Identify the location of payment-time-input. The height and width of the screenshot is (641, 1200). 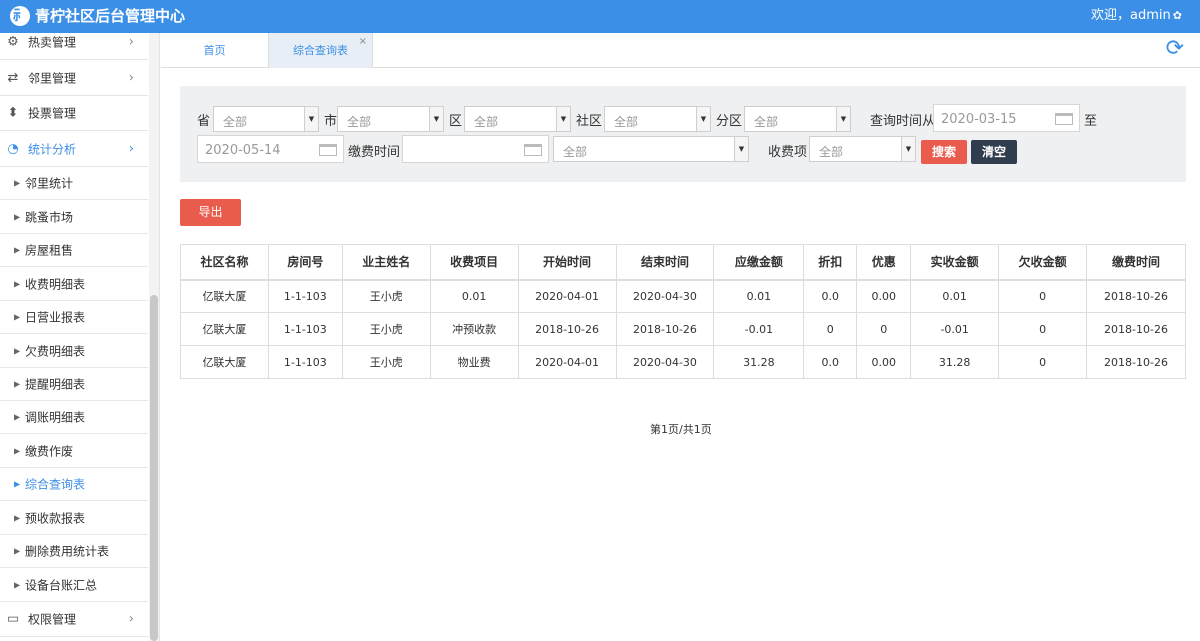
(475, 149).